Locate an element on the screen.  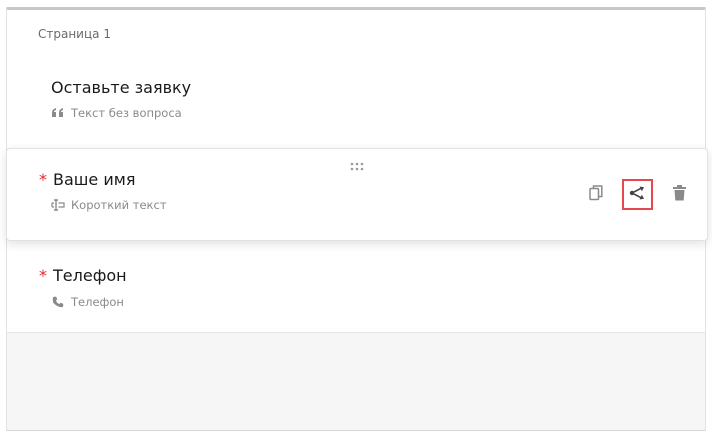
page-label: Страница 1 is located at coordinates (74, 34).